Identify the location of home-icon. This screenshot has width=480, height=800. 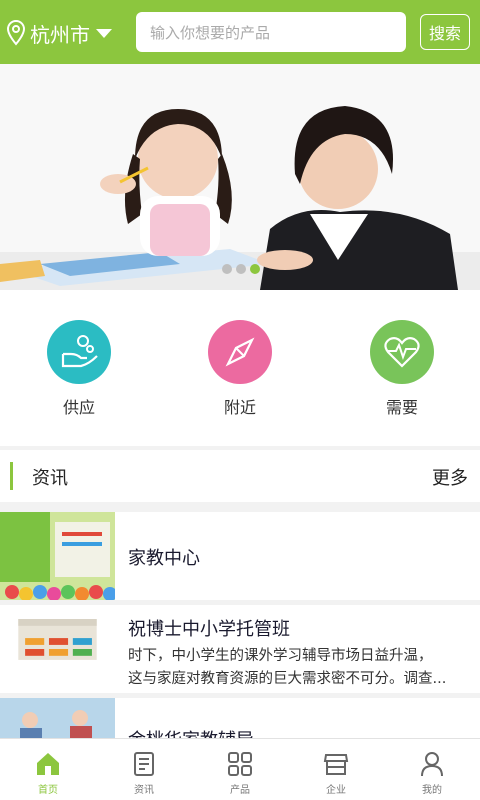
(48, 764).